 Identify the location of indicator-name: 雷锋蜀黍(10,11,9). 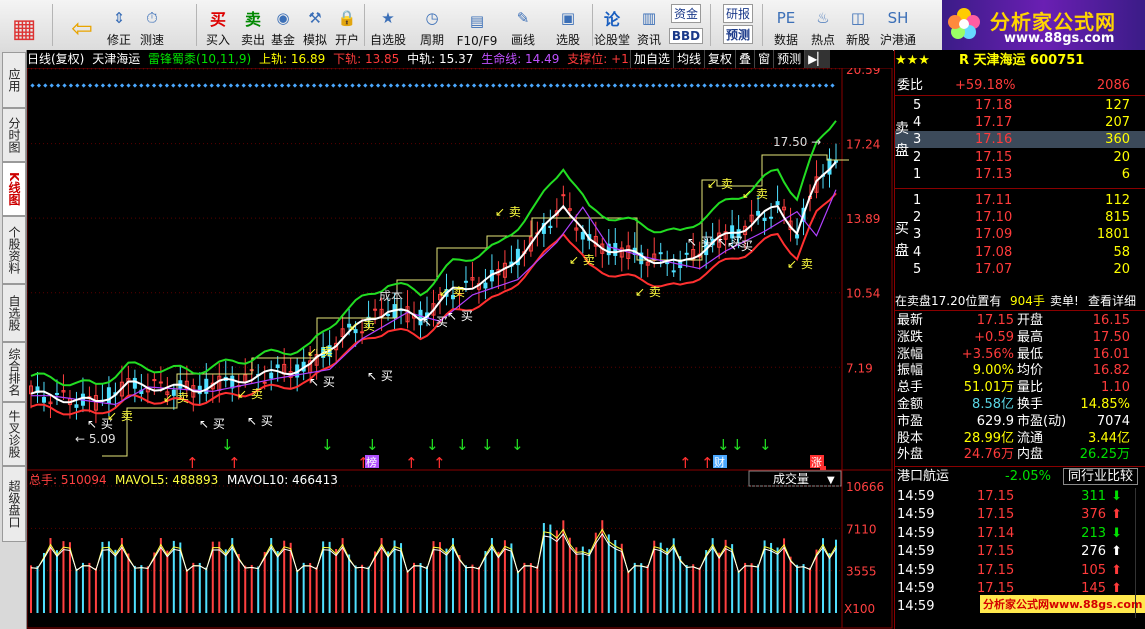
(199, 59).